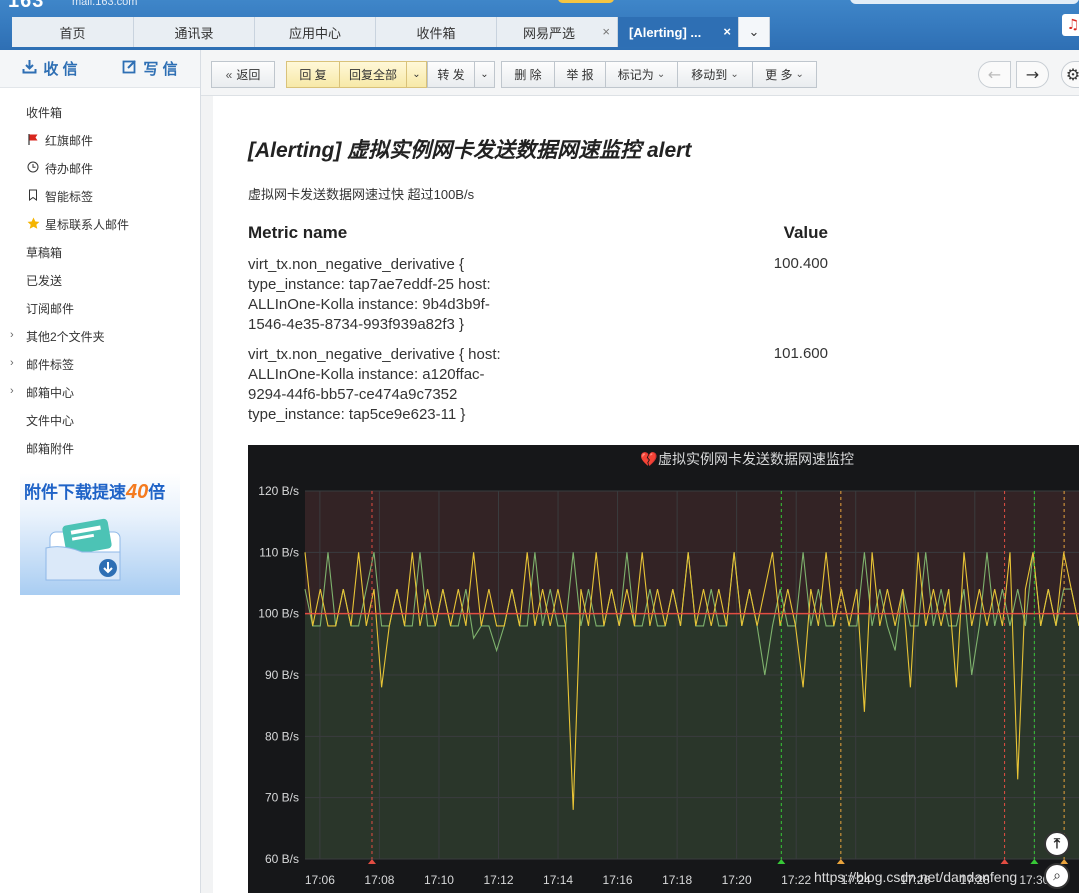 The image size is (1079, 893). What do you see at coordinates (157, 492) in the screenshot?
I see `promo-suffix: 倍` at bounding box center [157, 492].